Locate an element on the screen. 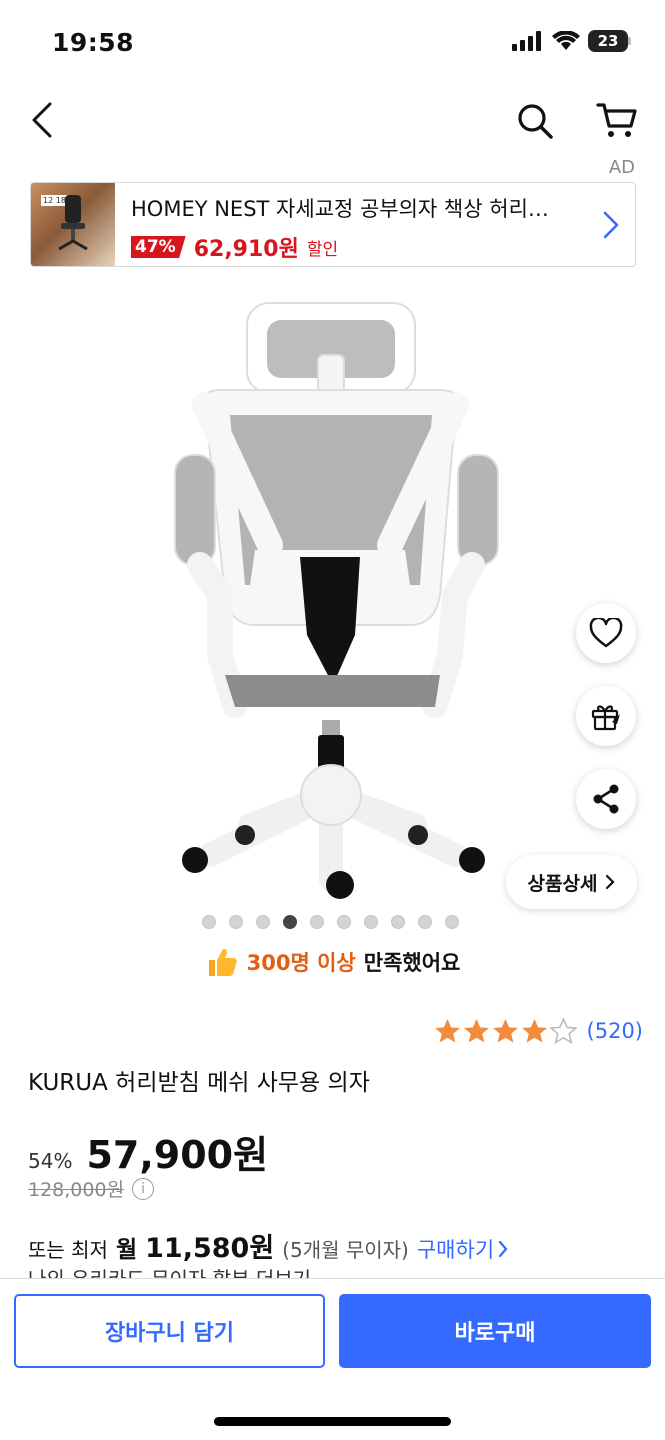  cart-icon is located at coordinates (616, 120).